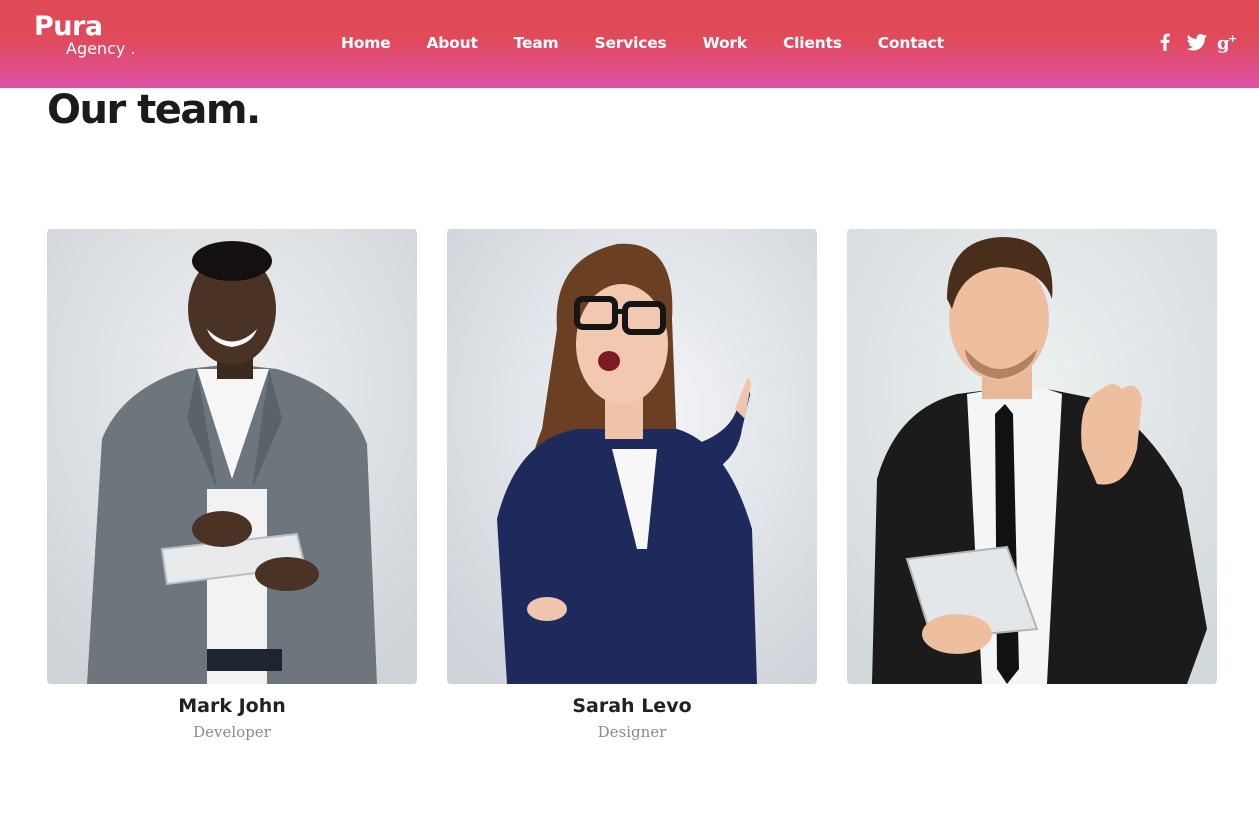  What do you see at coordinates (911, 44) in the screenshot?
I see `nav-link-contact: Contact` at bounding box center [911, 44].